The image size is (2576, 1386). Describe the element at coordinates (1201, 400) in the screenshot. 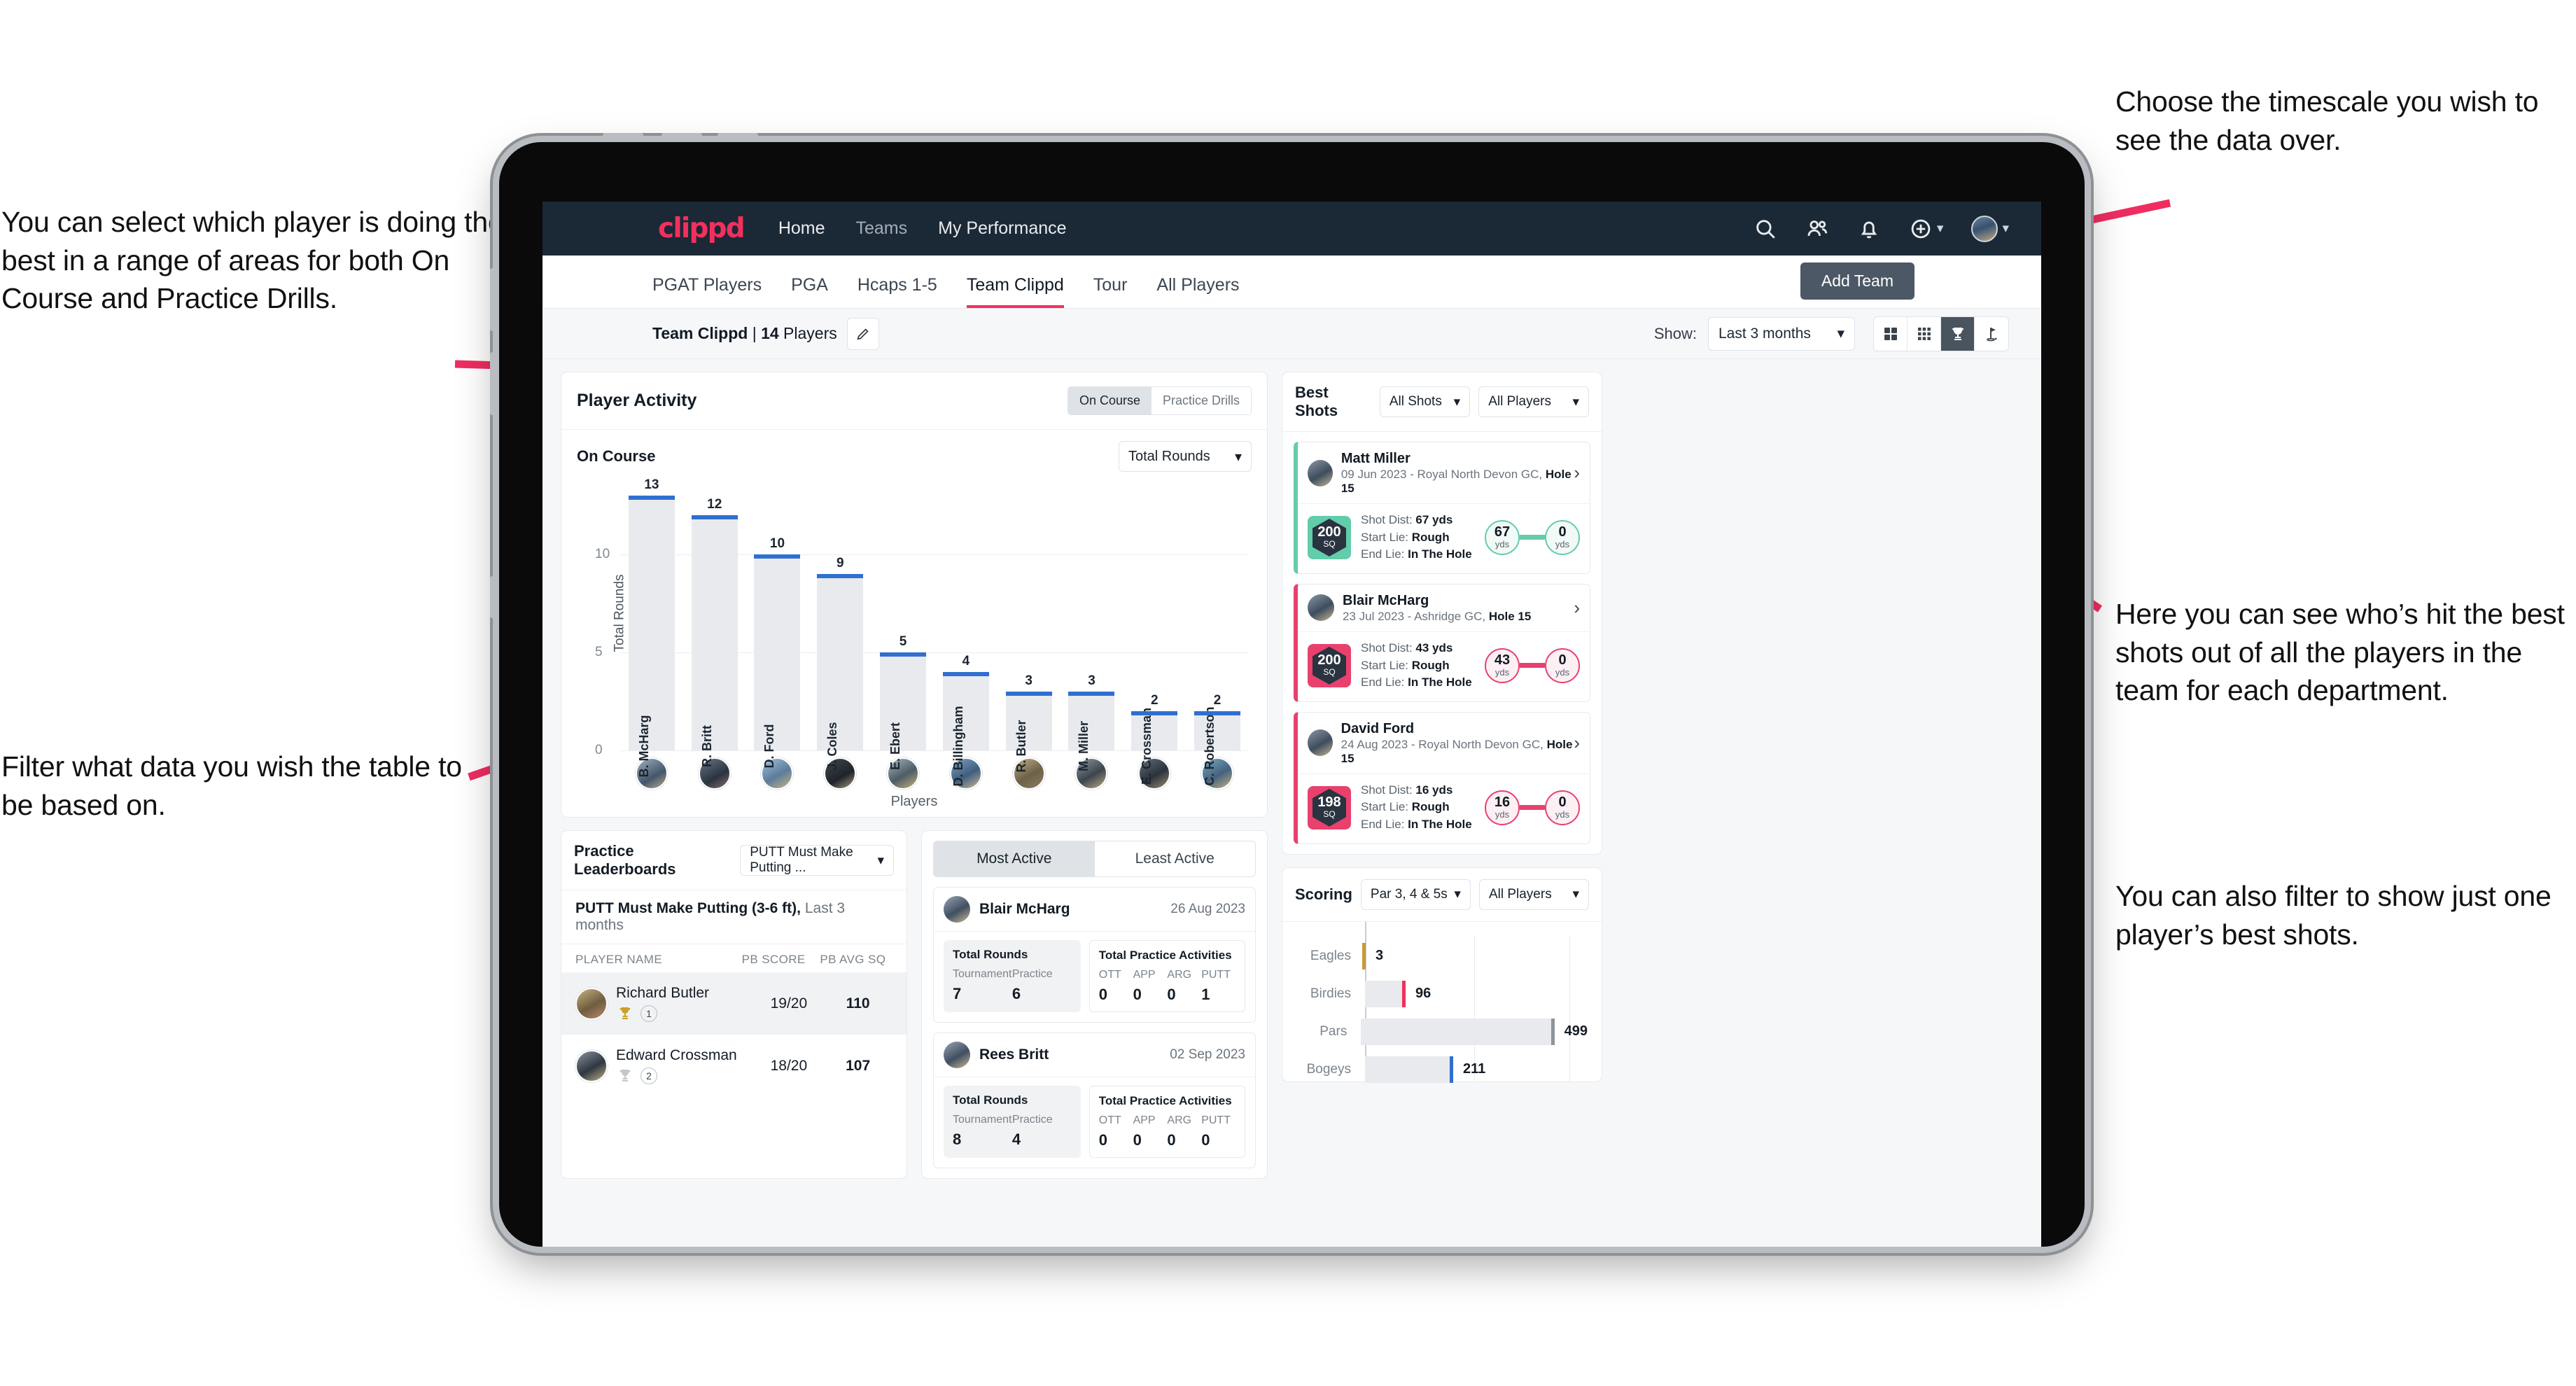

I see `segment-practice-drills: Practice Drills` at that location.